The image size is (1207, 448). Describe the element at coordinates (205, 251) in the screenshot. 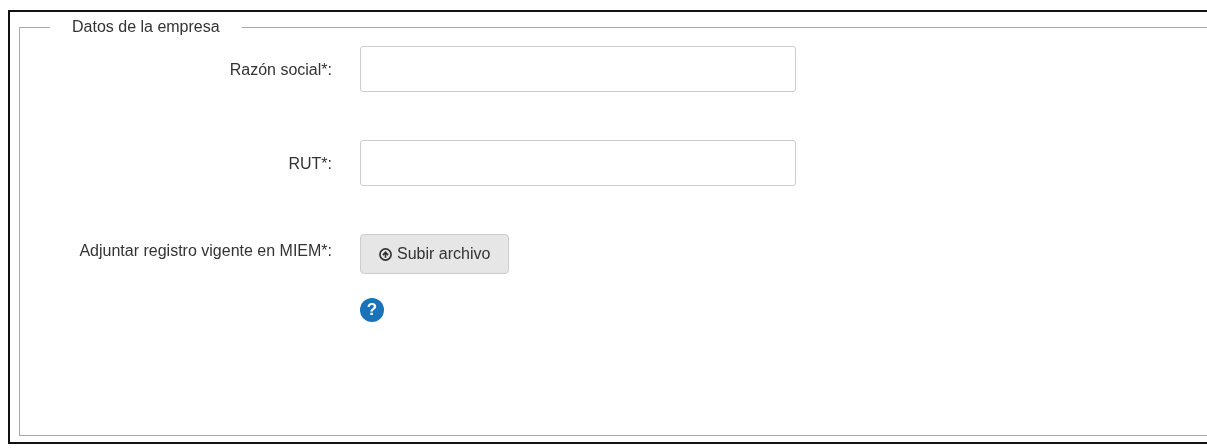

I see `field-label: Adjuntar registro vigente en MIEM*:` at that location.